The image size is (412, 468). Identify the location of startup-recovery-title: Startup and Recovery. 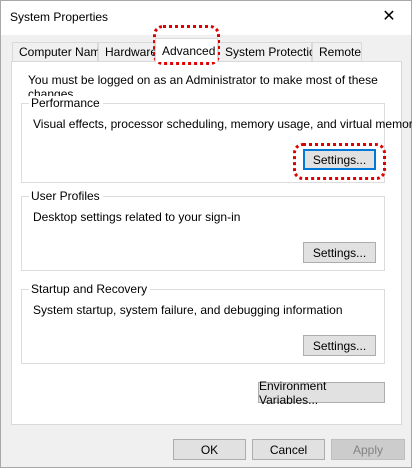
(90, 289).